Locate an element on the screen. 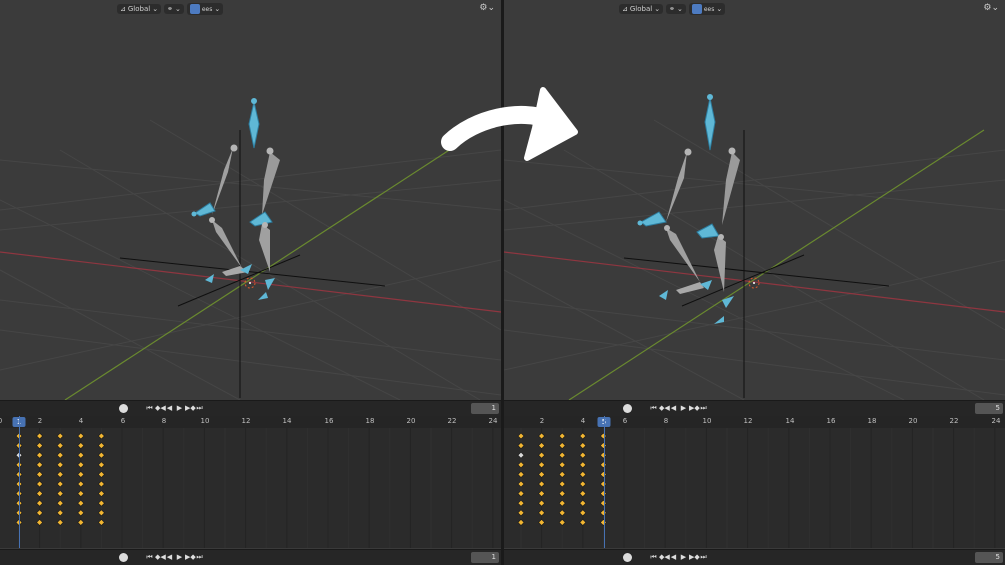 This screenshot has height=565, width=1005. timeline-ruler: 2 4 6 8 10 12 14 16 18 20 22 24 5 is located at coordinates (754, 422).